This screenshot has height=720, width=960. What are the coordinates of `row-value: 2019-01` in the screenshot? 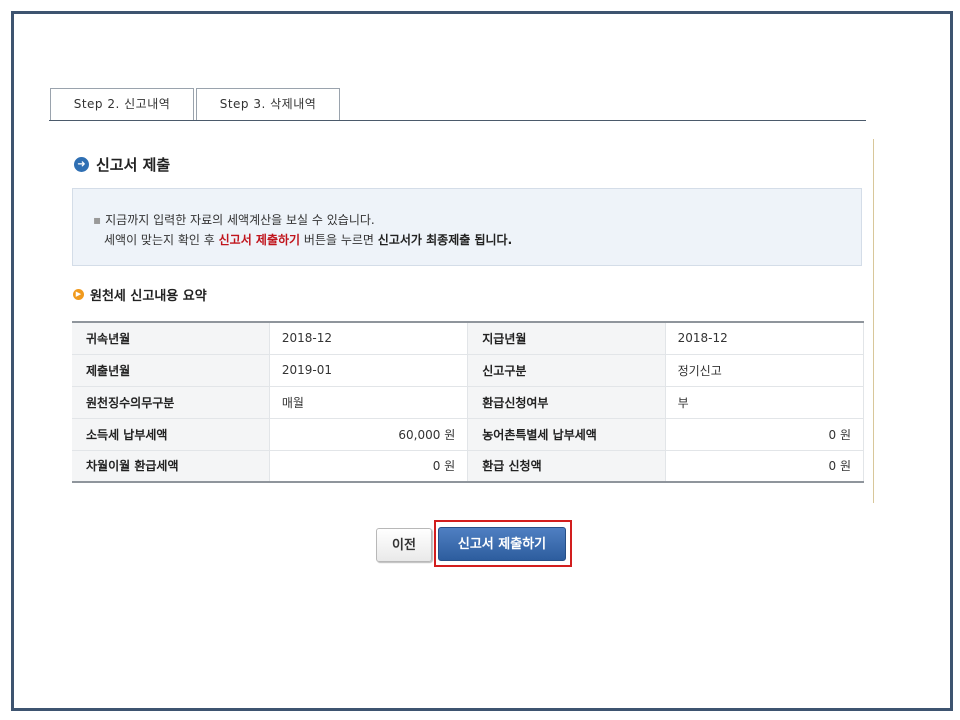 It's located at (368, 370).